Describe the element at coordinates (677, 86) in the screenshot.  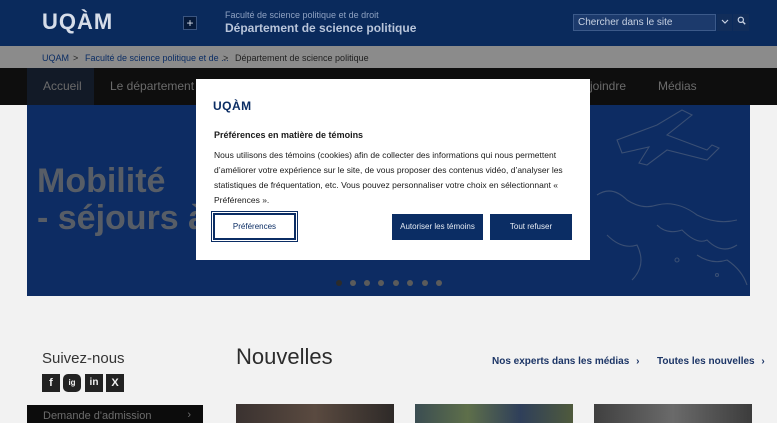
I see `nav-item-medias: Médias` at that location.